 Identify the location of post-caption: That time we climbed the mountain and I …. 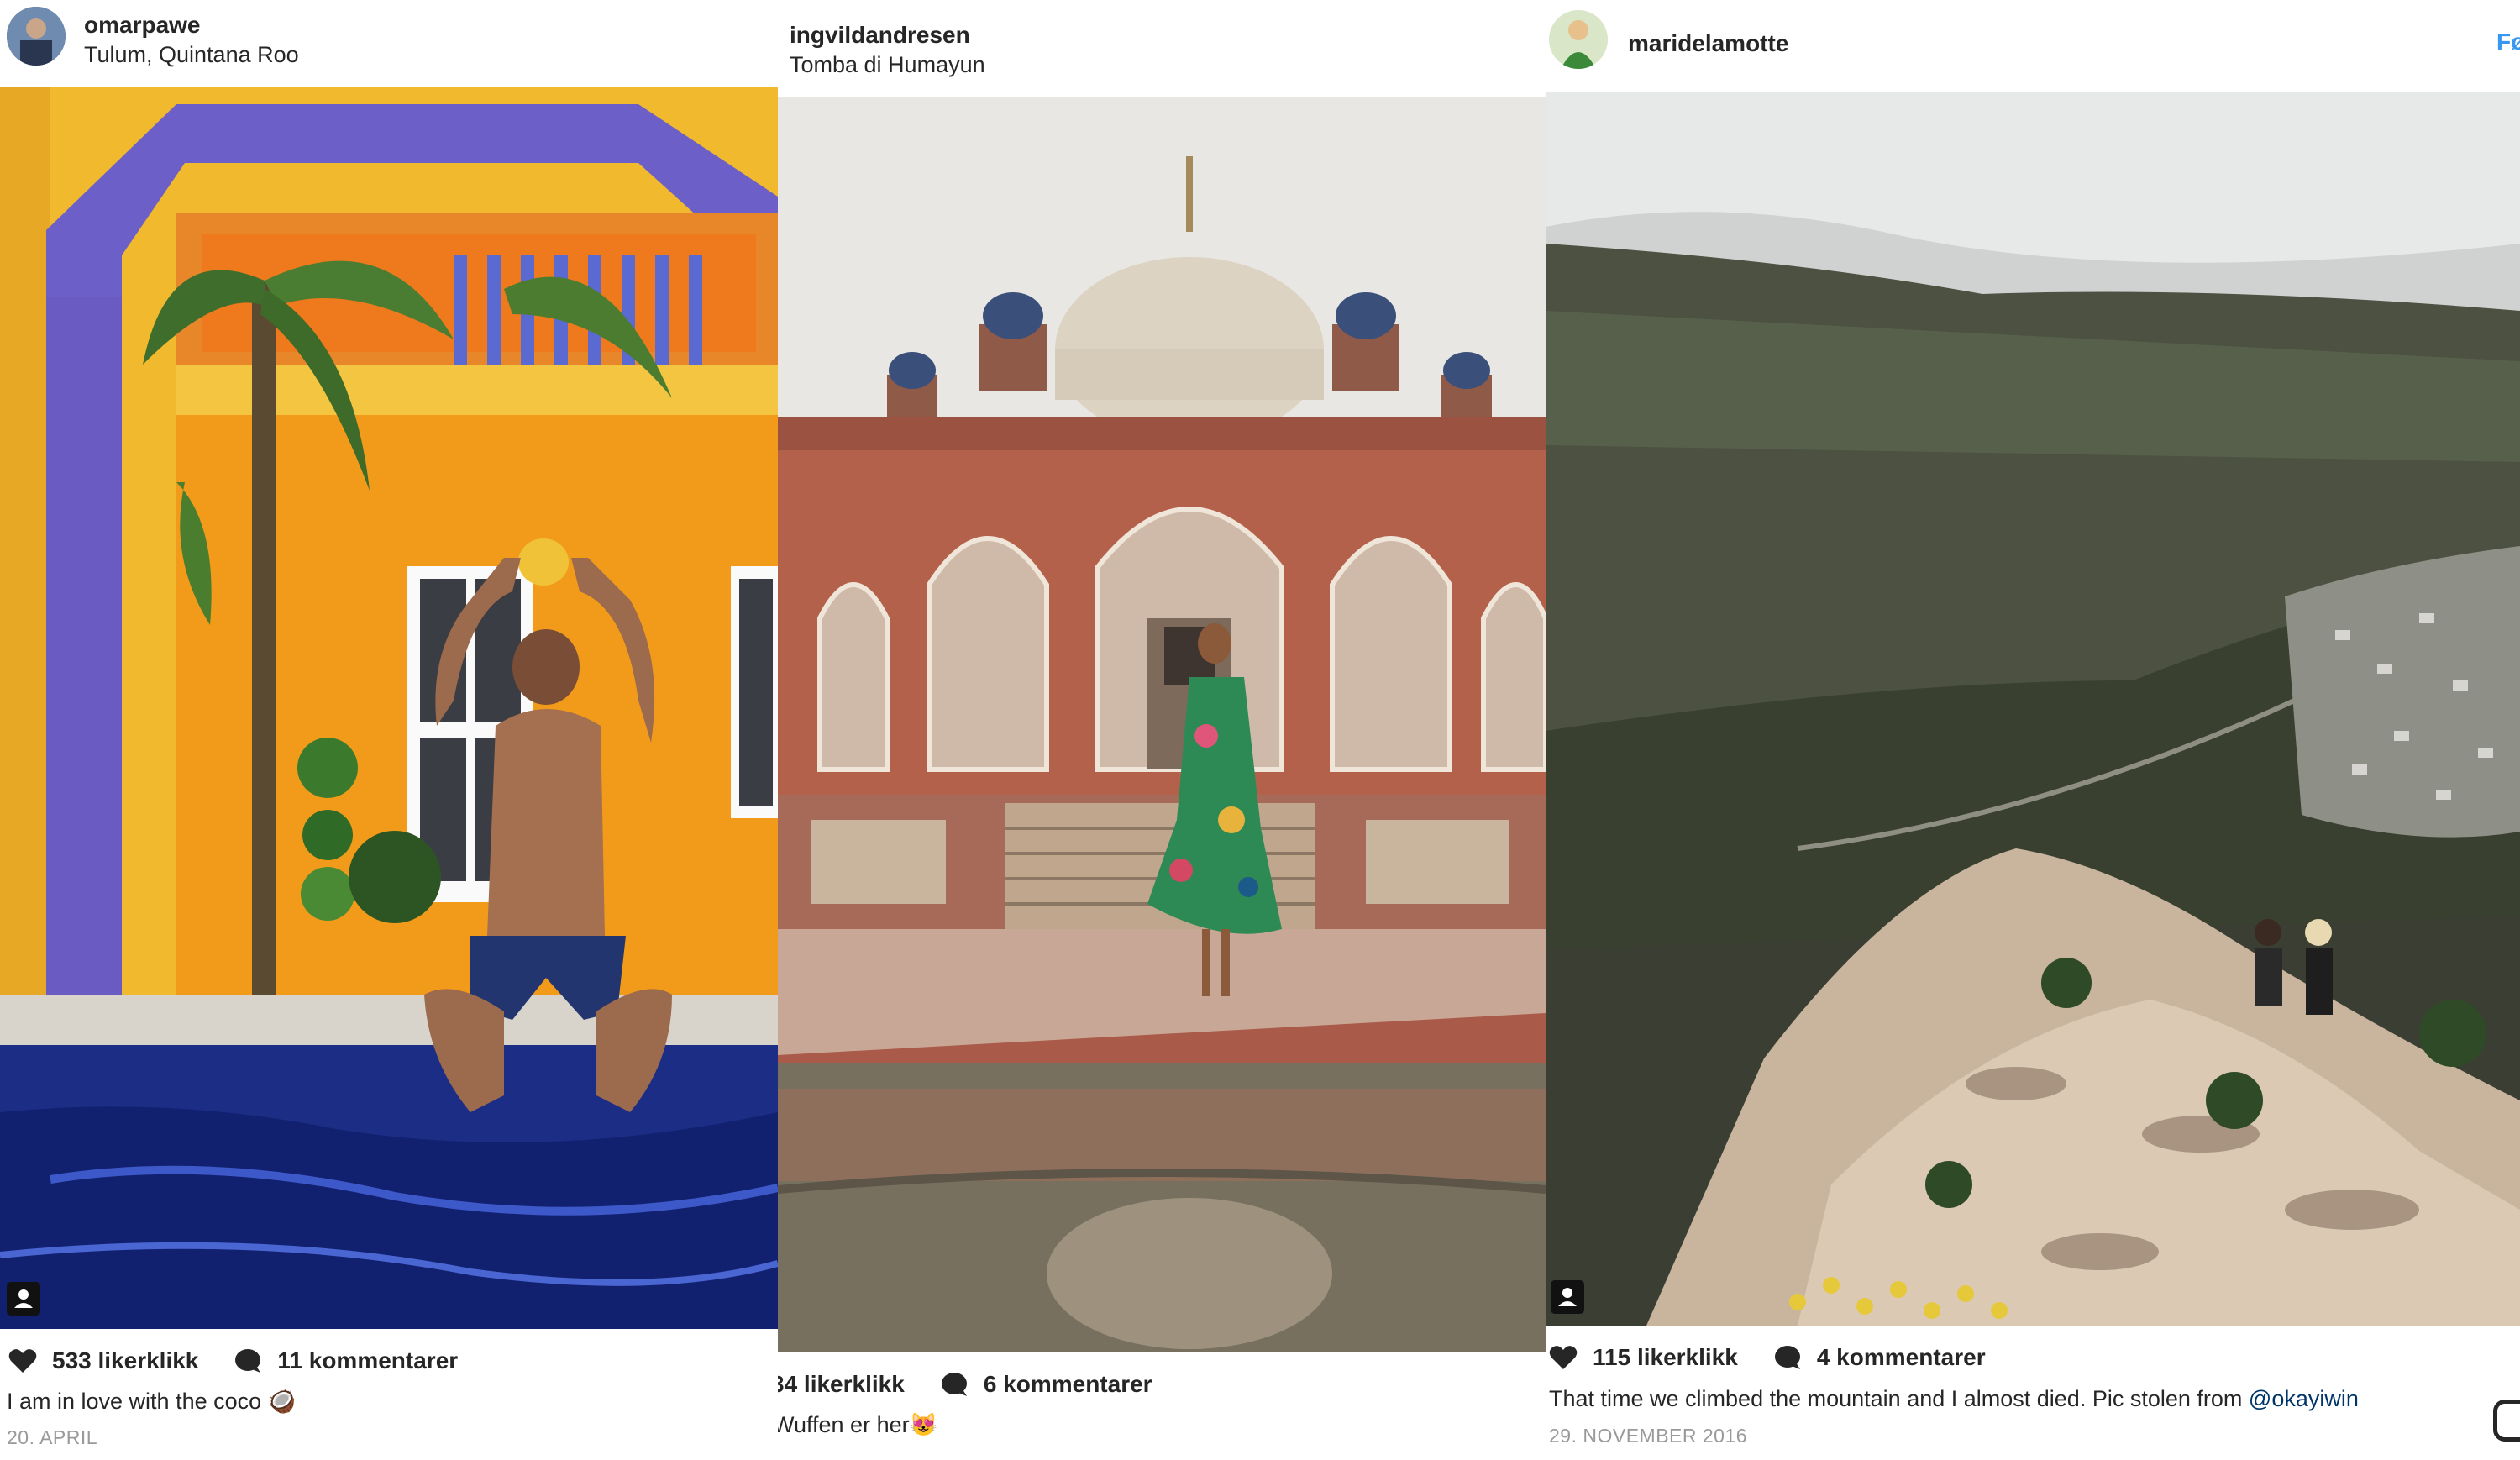
(1954, 1399).